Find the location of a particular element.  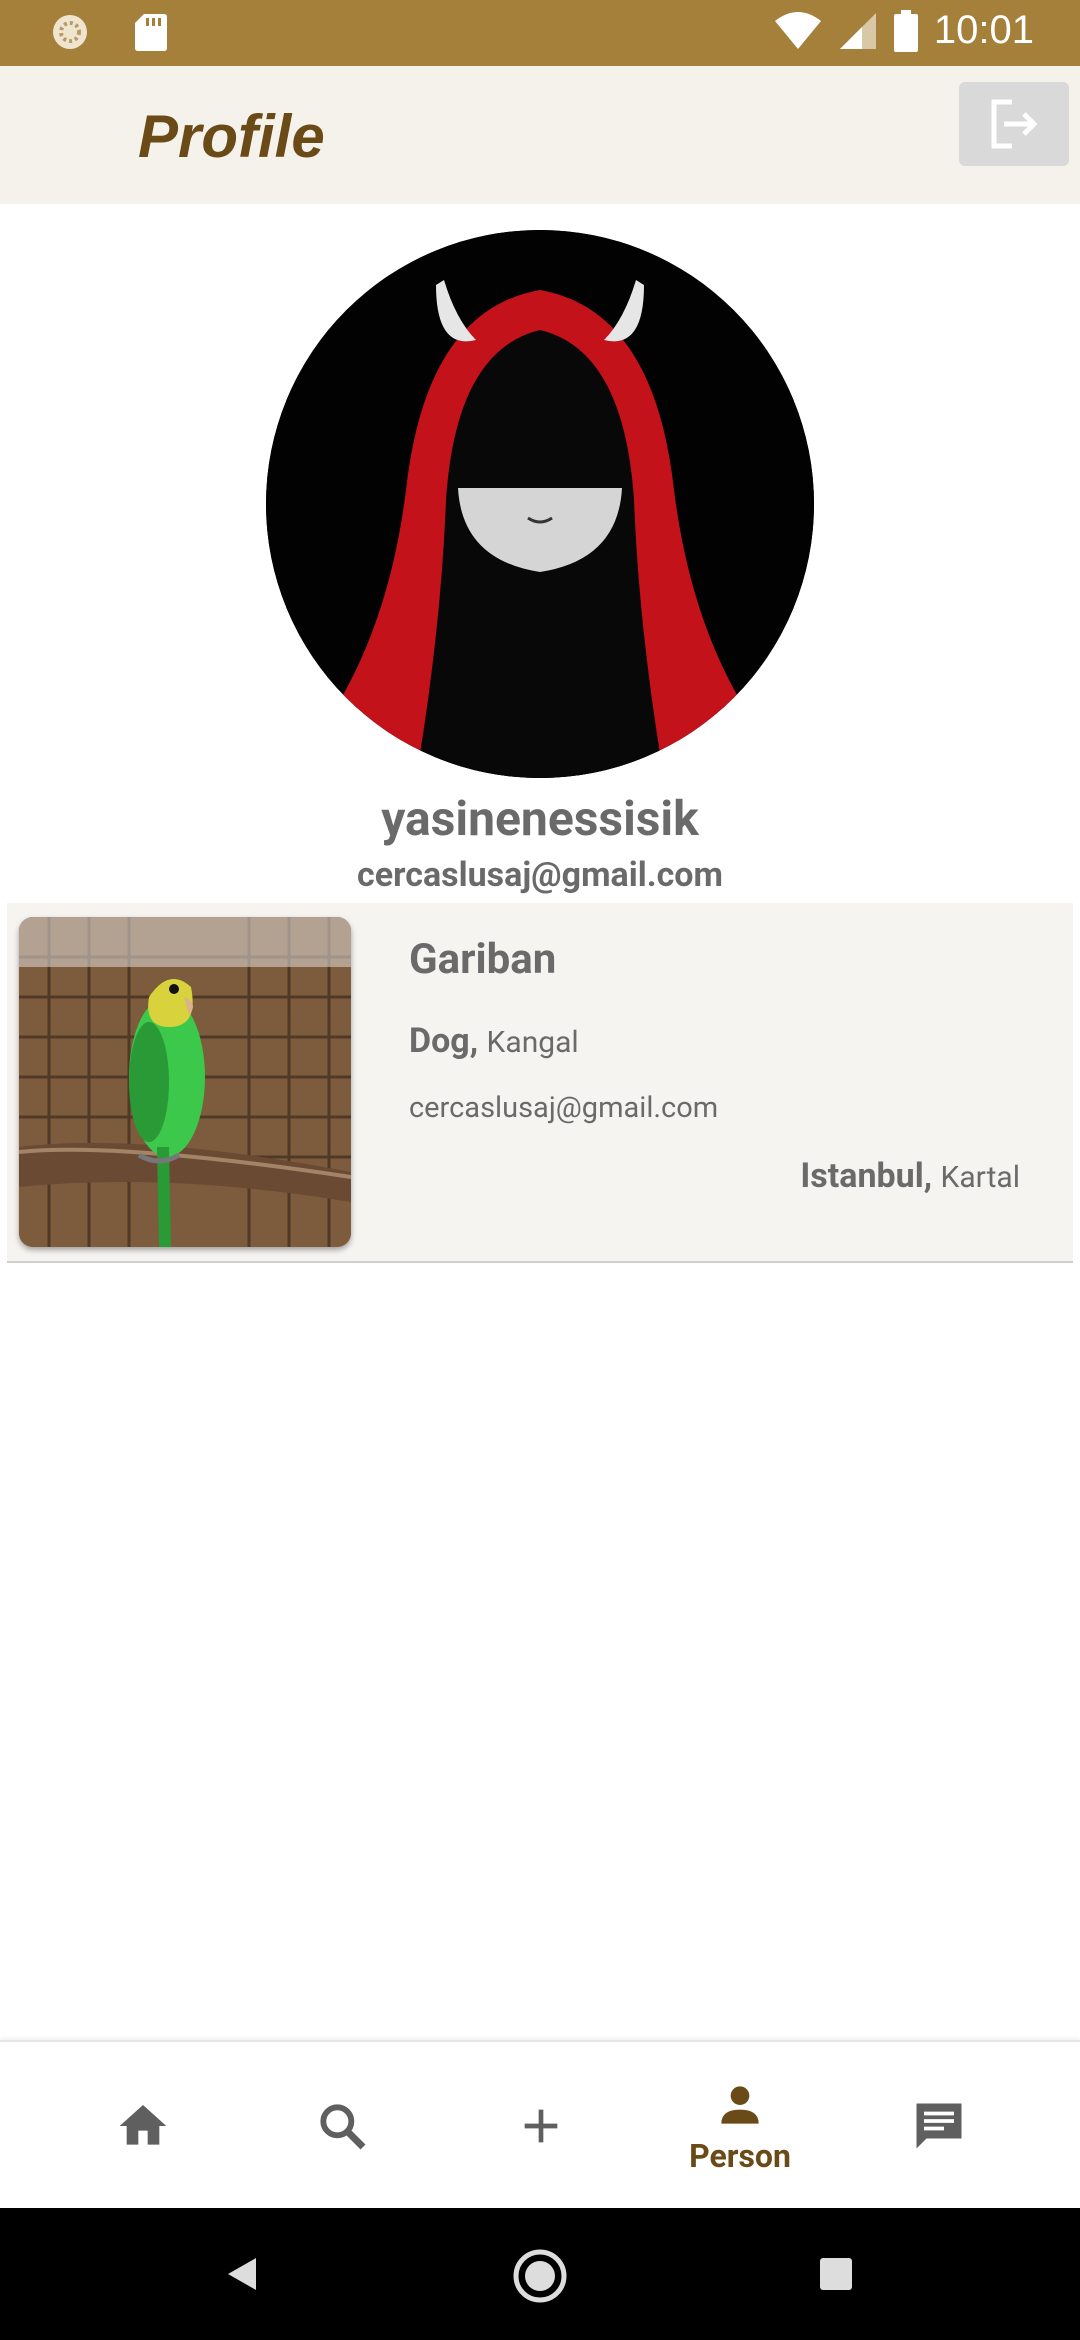

home-circle-icon is located at coordinates (540, 2276).